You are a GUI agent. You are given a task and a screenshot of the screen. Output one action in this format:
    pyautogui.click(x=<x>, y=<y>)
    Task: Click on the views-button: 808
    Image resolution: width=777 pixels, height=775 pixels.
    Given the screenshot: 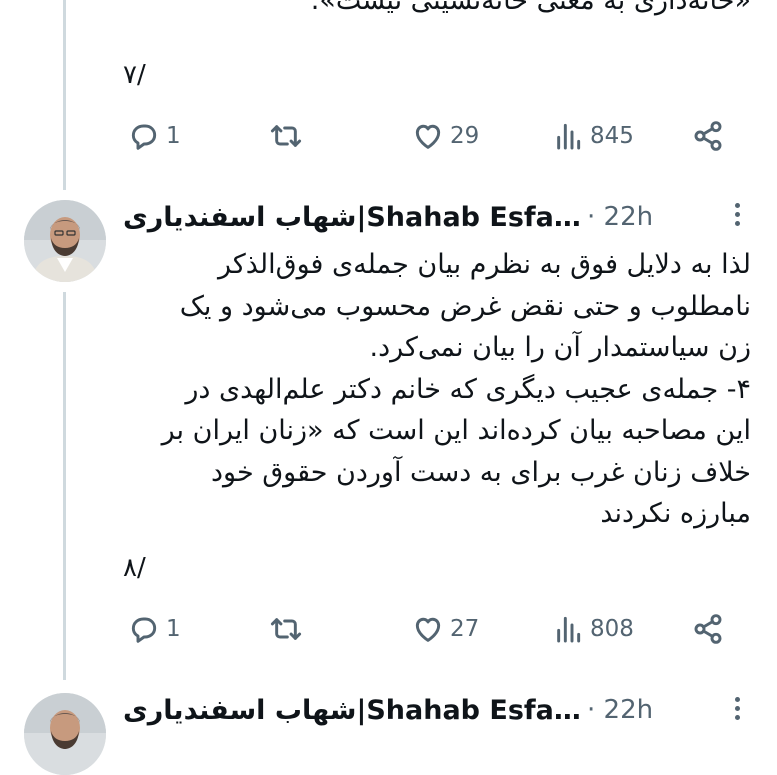 What is the action you would take?
    pyautogui.click(x=593, y=629)
    